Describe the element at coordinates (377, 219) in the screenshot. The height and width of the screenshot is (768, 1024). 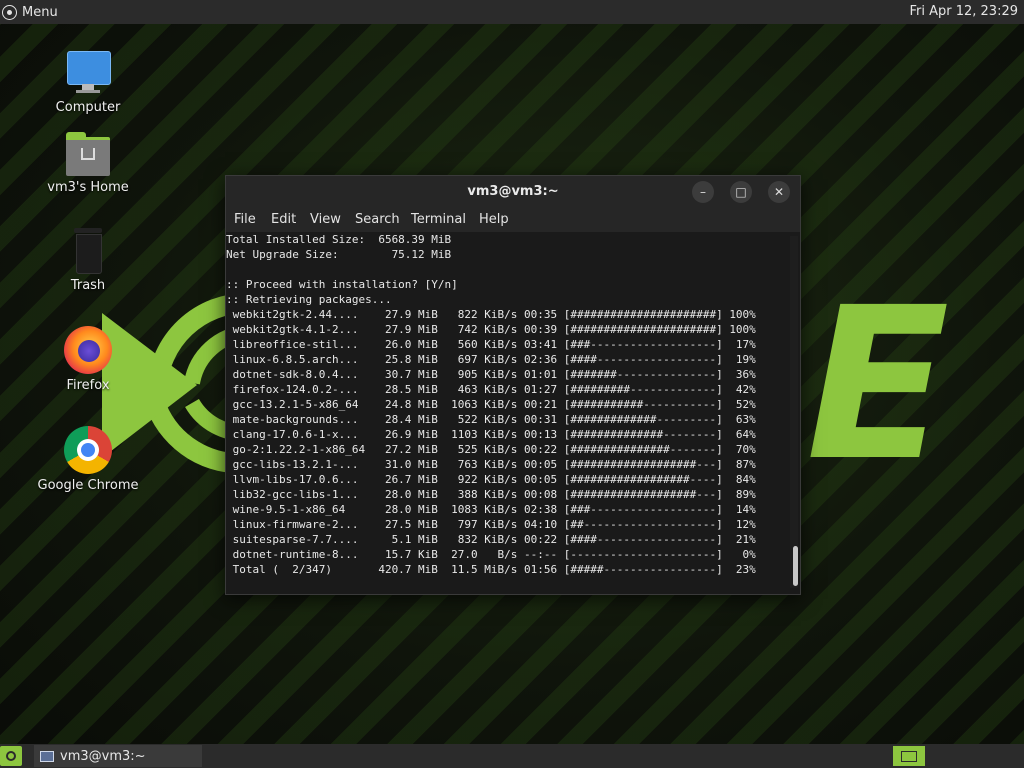
I see `menu-search: Search` at that location.